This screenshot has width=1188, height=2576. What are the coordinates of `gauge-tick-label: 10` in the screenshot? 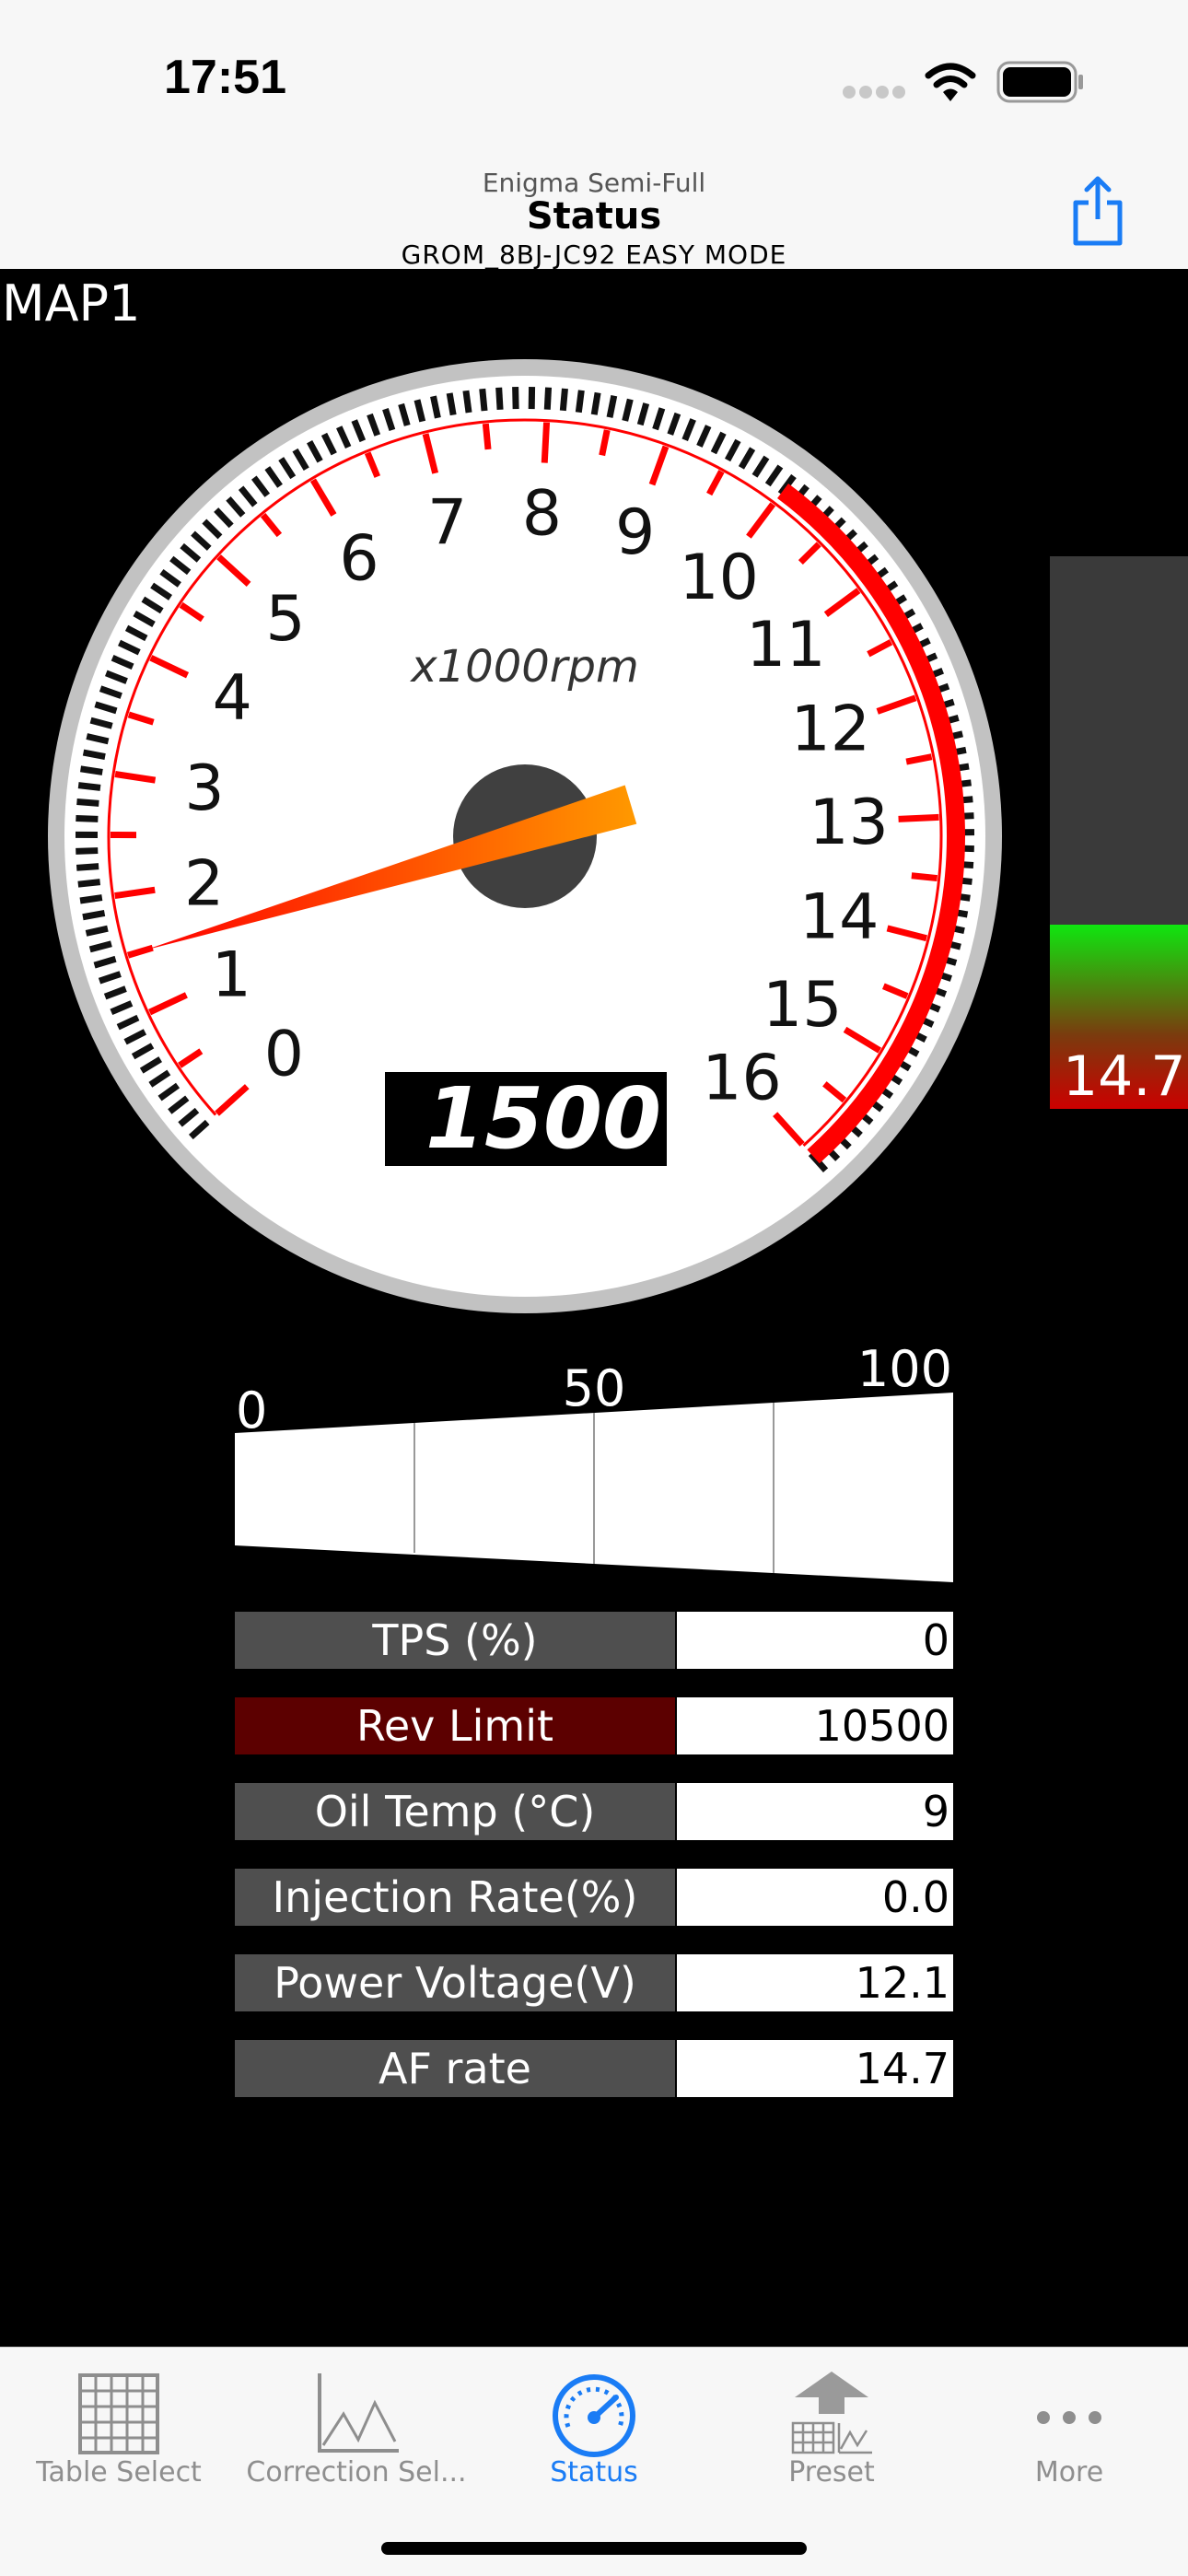 It's located at (719, 578).